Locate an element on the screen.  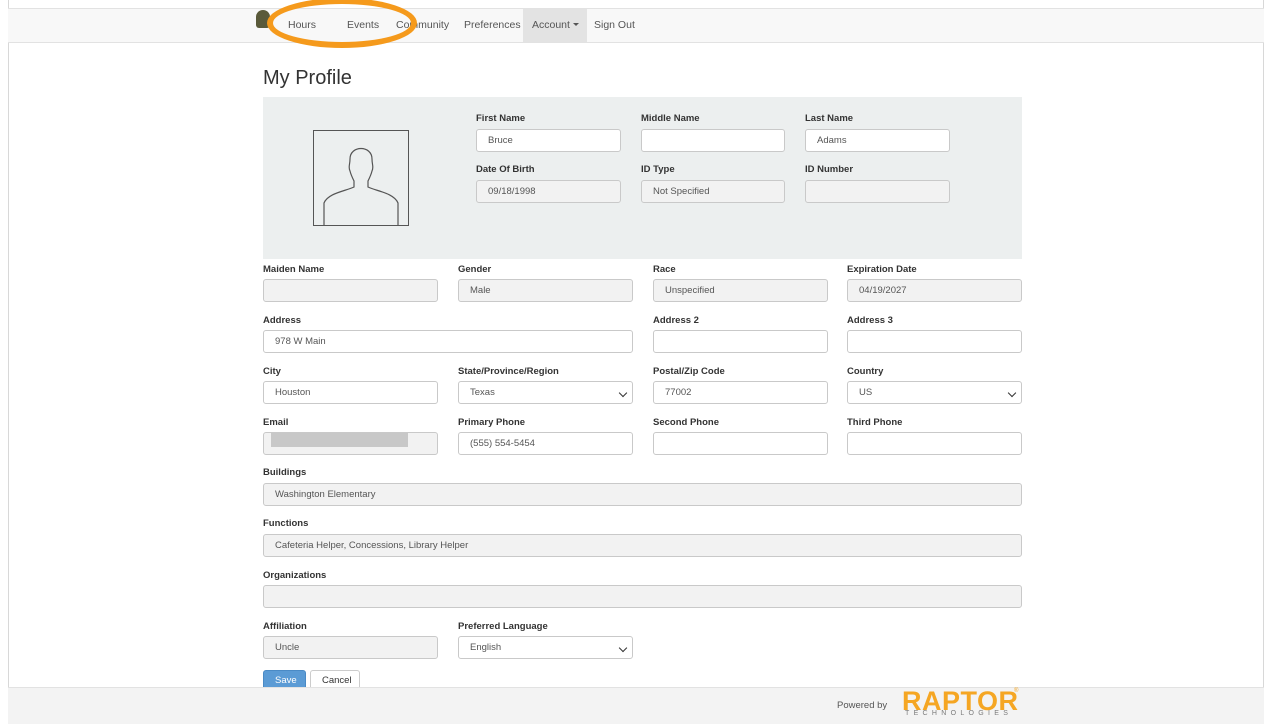
third-phone-field is located at coordinates (934, 443).